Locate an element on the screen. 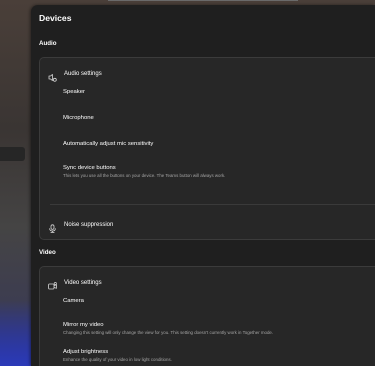 The width and height of the screenshot is (375, 366). audio-item-speaker: Speaker is located at coordinates (74, 92).